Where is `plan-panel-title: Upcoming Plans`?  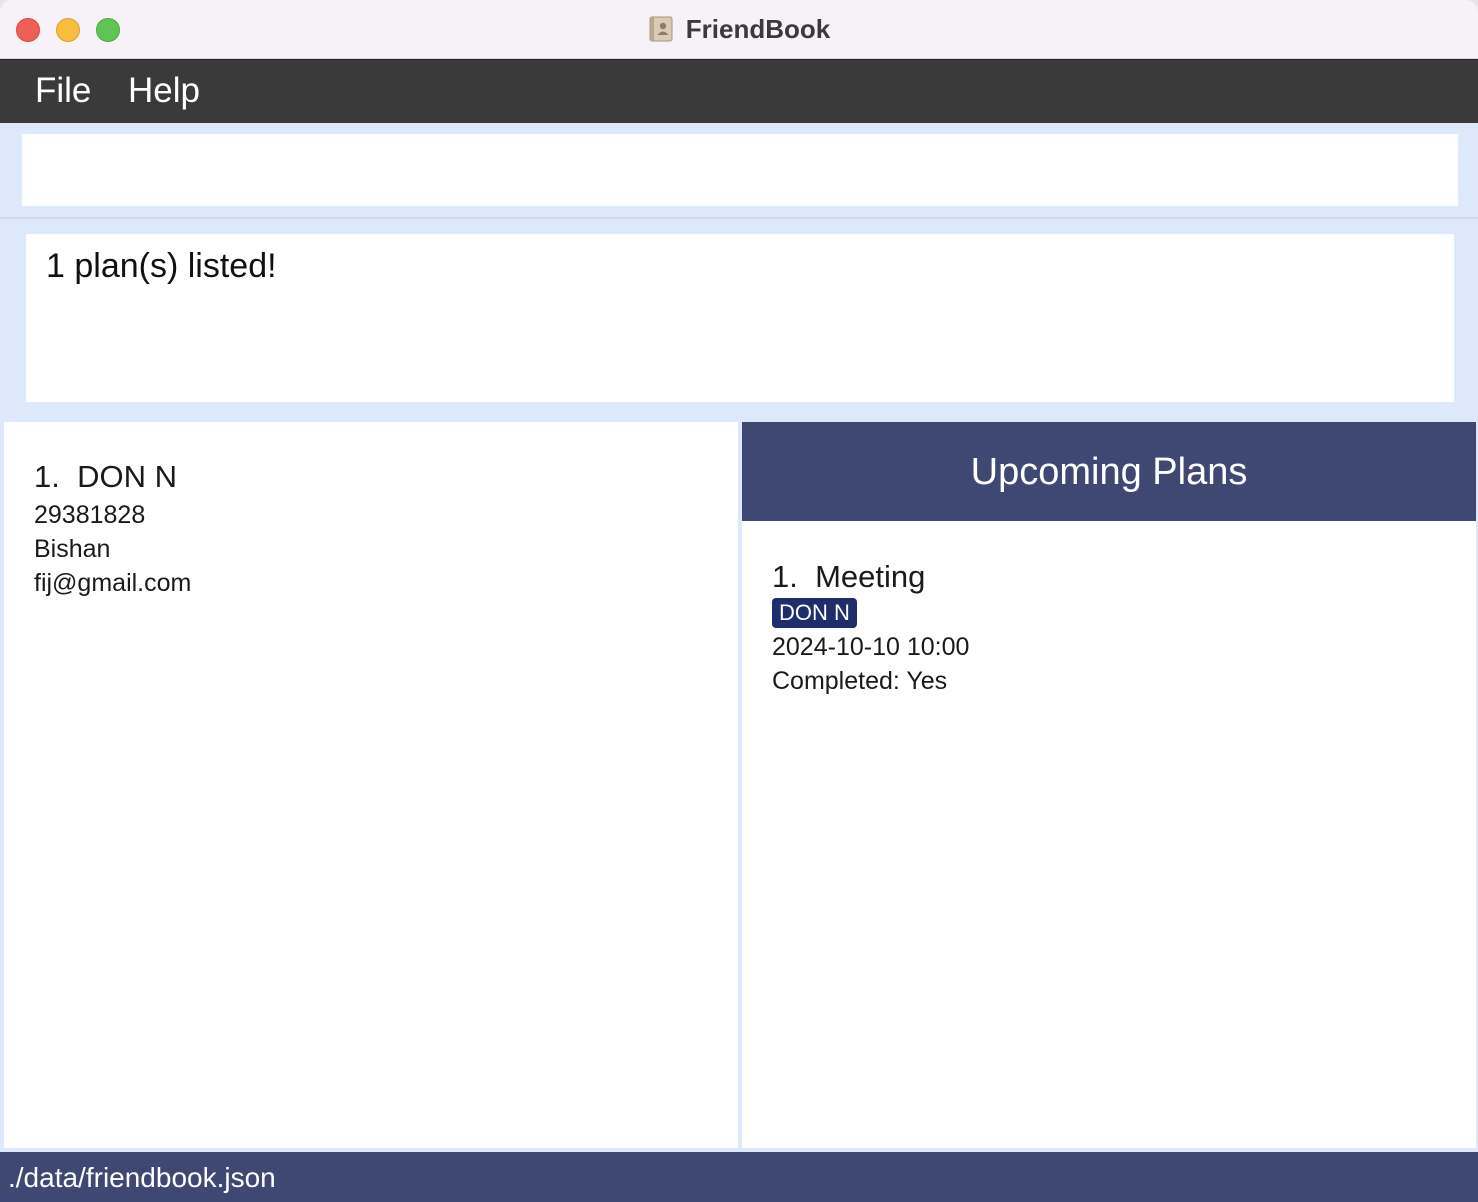 plan-panel-title: Upcoming Plans is located at coordinates (1109, 472).